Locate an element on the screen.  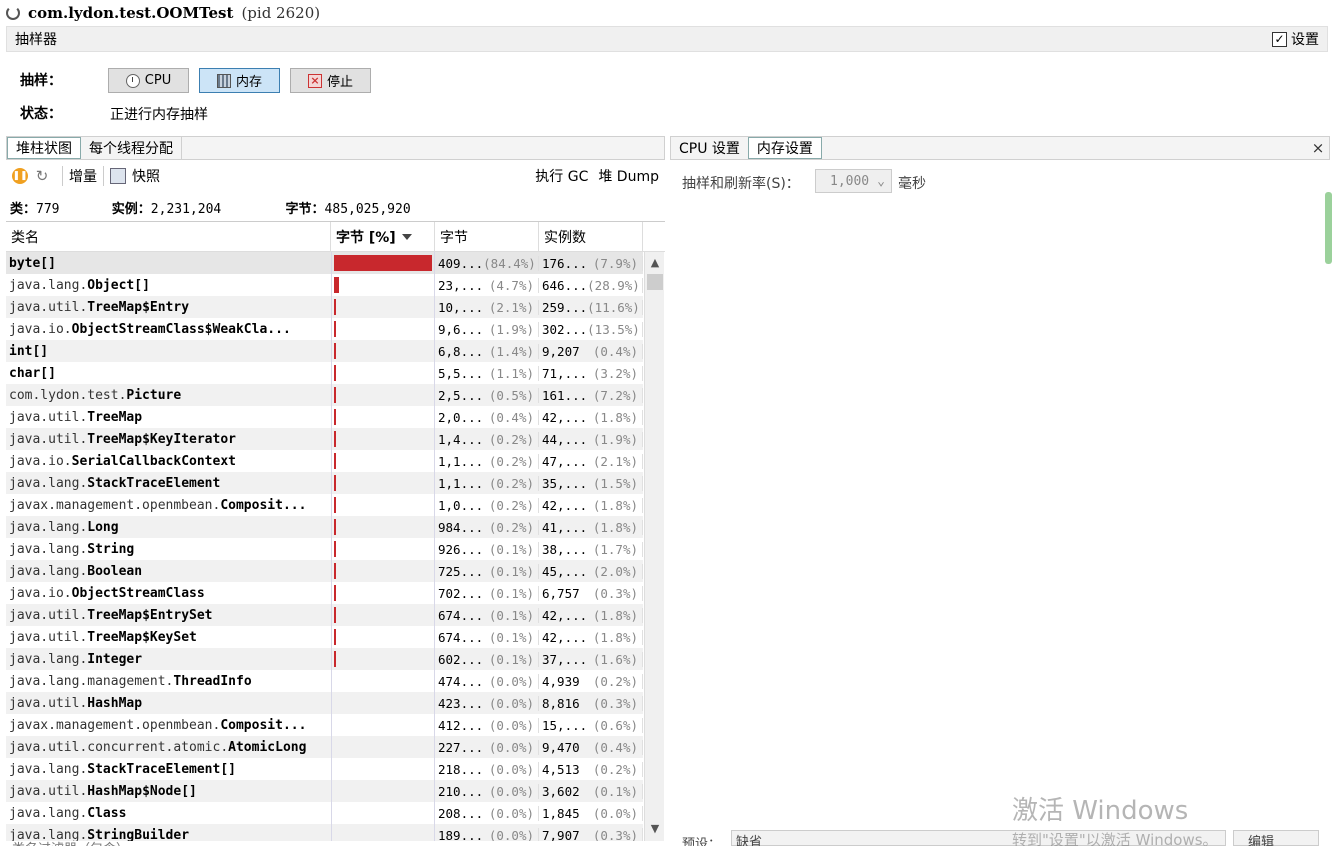
heap-dump-button: 堆 Dump is located at coordinates (628, 176).